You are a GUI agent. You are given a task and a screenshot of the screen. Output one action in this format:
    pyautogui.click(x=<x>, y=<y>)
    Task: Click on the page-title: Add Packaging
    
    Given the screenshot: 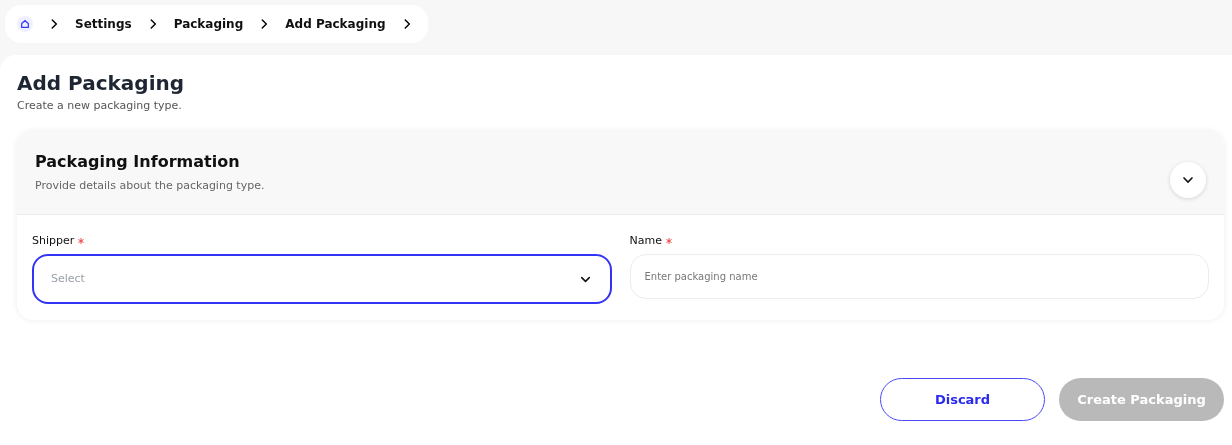 What is the action you would take?
    pyautogui.click(x=101, y=83)
    